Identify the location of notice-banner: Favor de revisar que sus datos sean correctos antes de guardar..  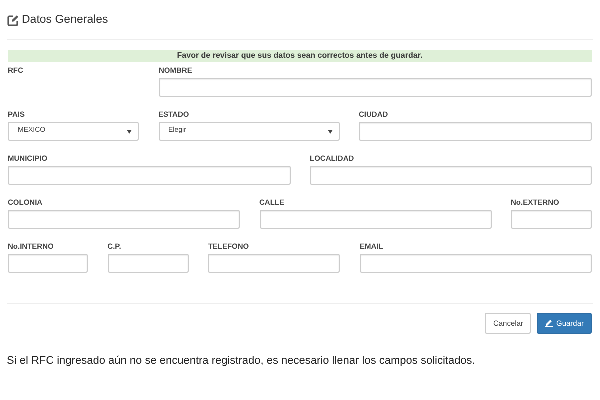
(300, 56).